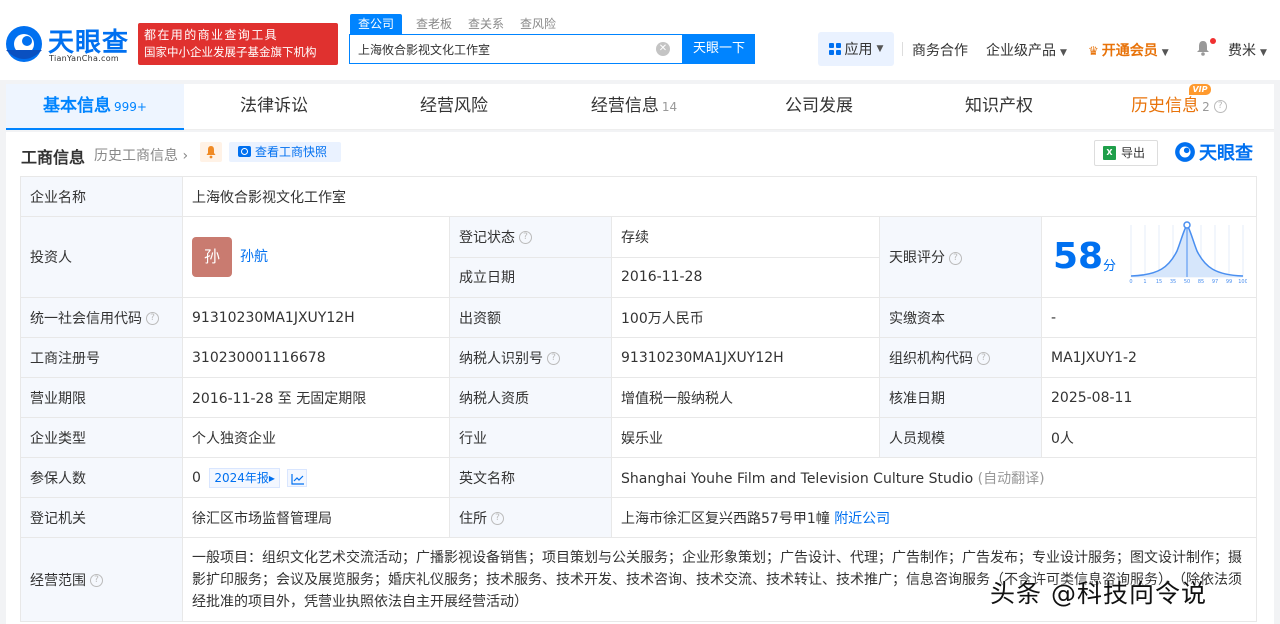  I want to click on tianyancha-watermark-logo: 天眼查, so click(1213, 152).